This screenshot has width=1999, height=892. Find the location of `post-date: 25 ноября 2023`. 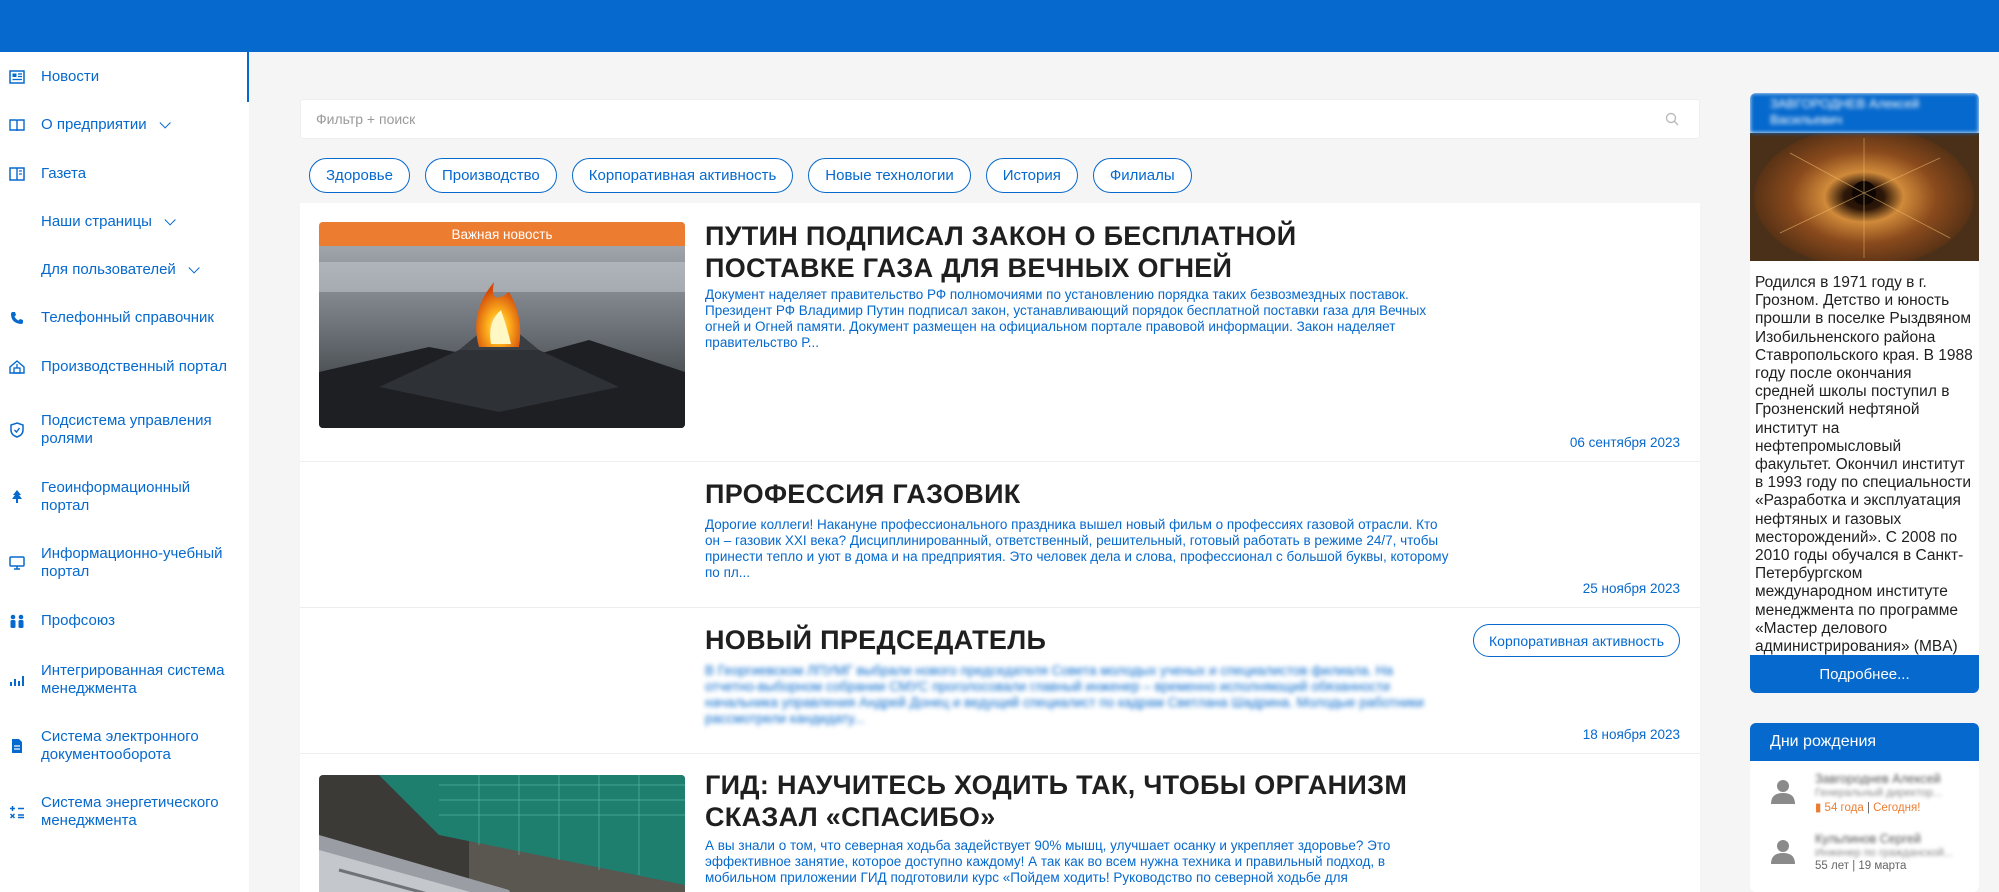

post-date: 25 ноября 2023 is located at coordinates (1631, 588).